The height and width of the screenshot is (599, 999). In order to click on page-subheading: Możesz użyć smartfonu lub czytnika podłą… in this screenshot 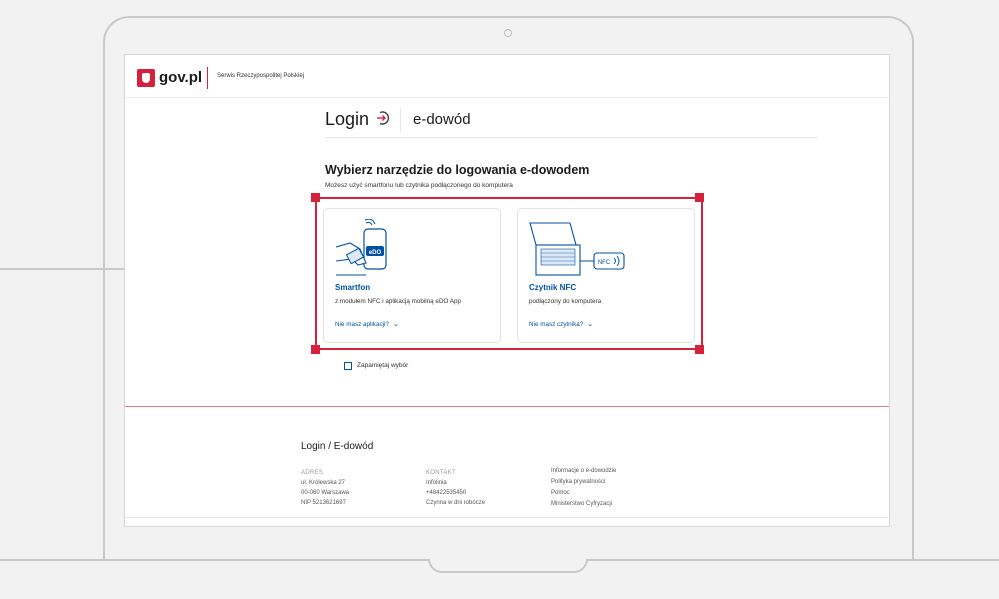, I will do `click(419, 185)`.